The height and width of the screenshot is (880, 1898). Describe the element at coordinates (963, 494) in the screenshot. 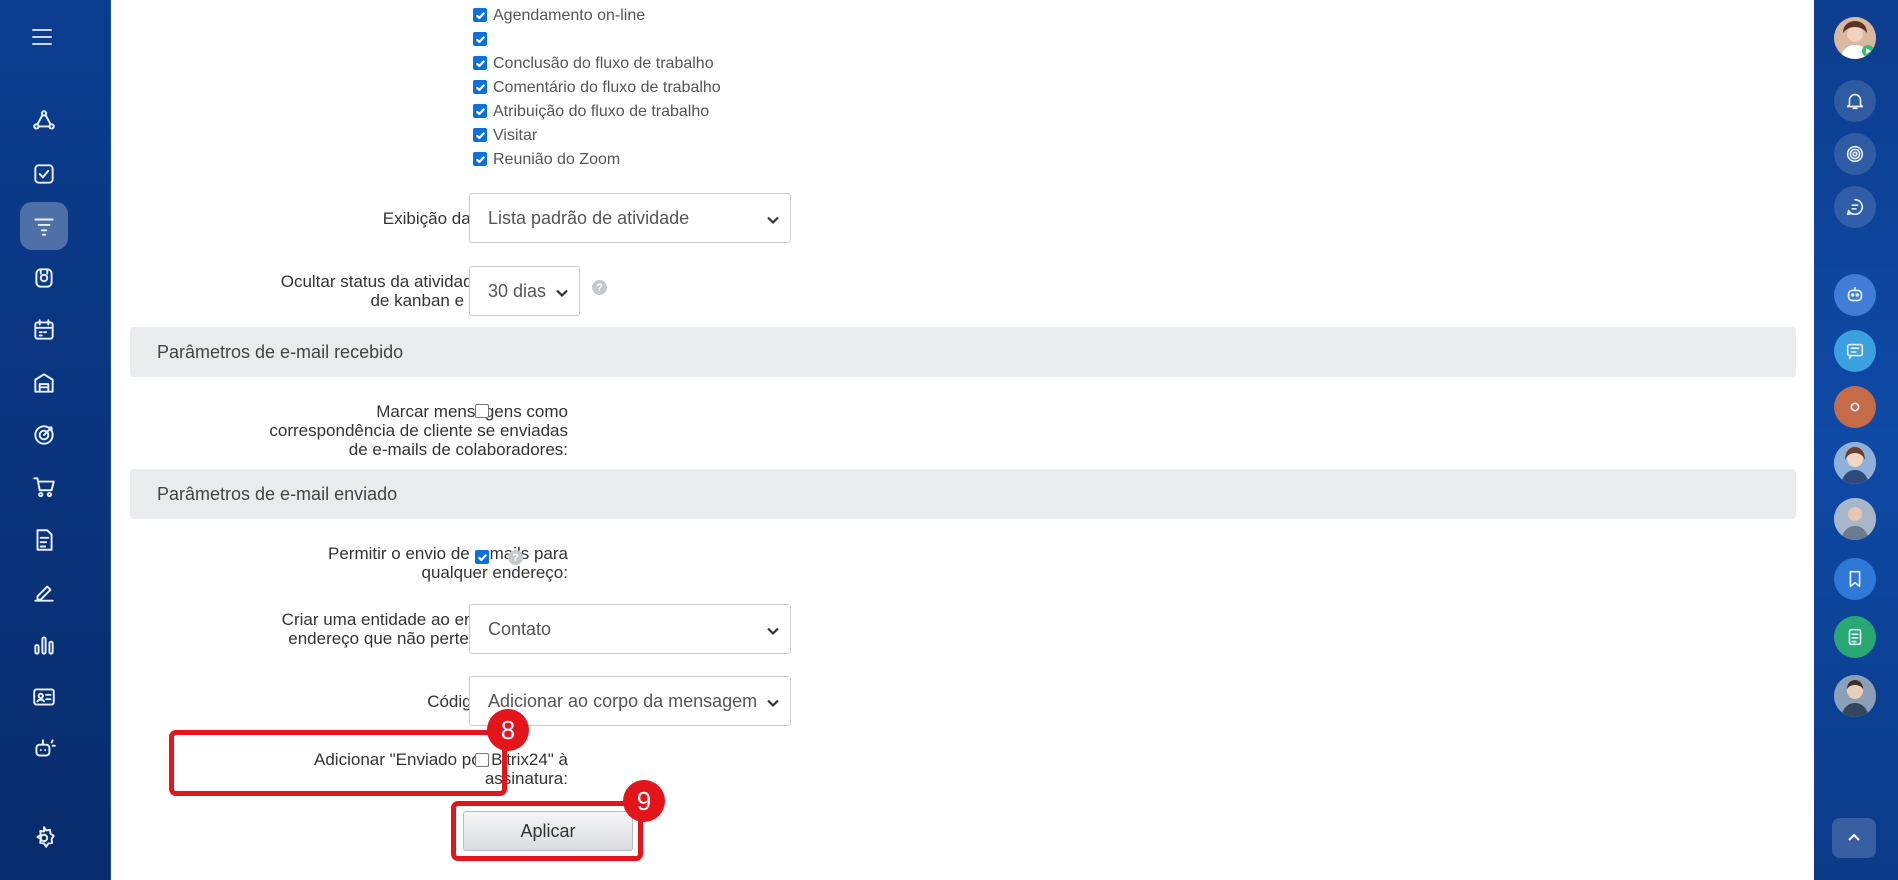

I see `outgoing-email-section-header: Parâmetros de e-mail enviado` at that location.